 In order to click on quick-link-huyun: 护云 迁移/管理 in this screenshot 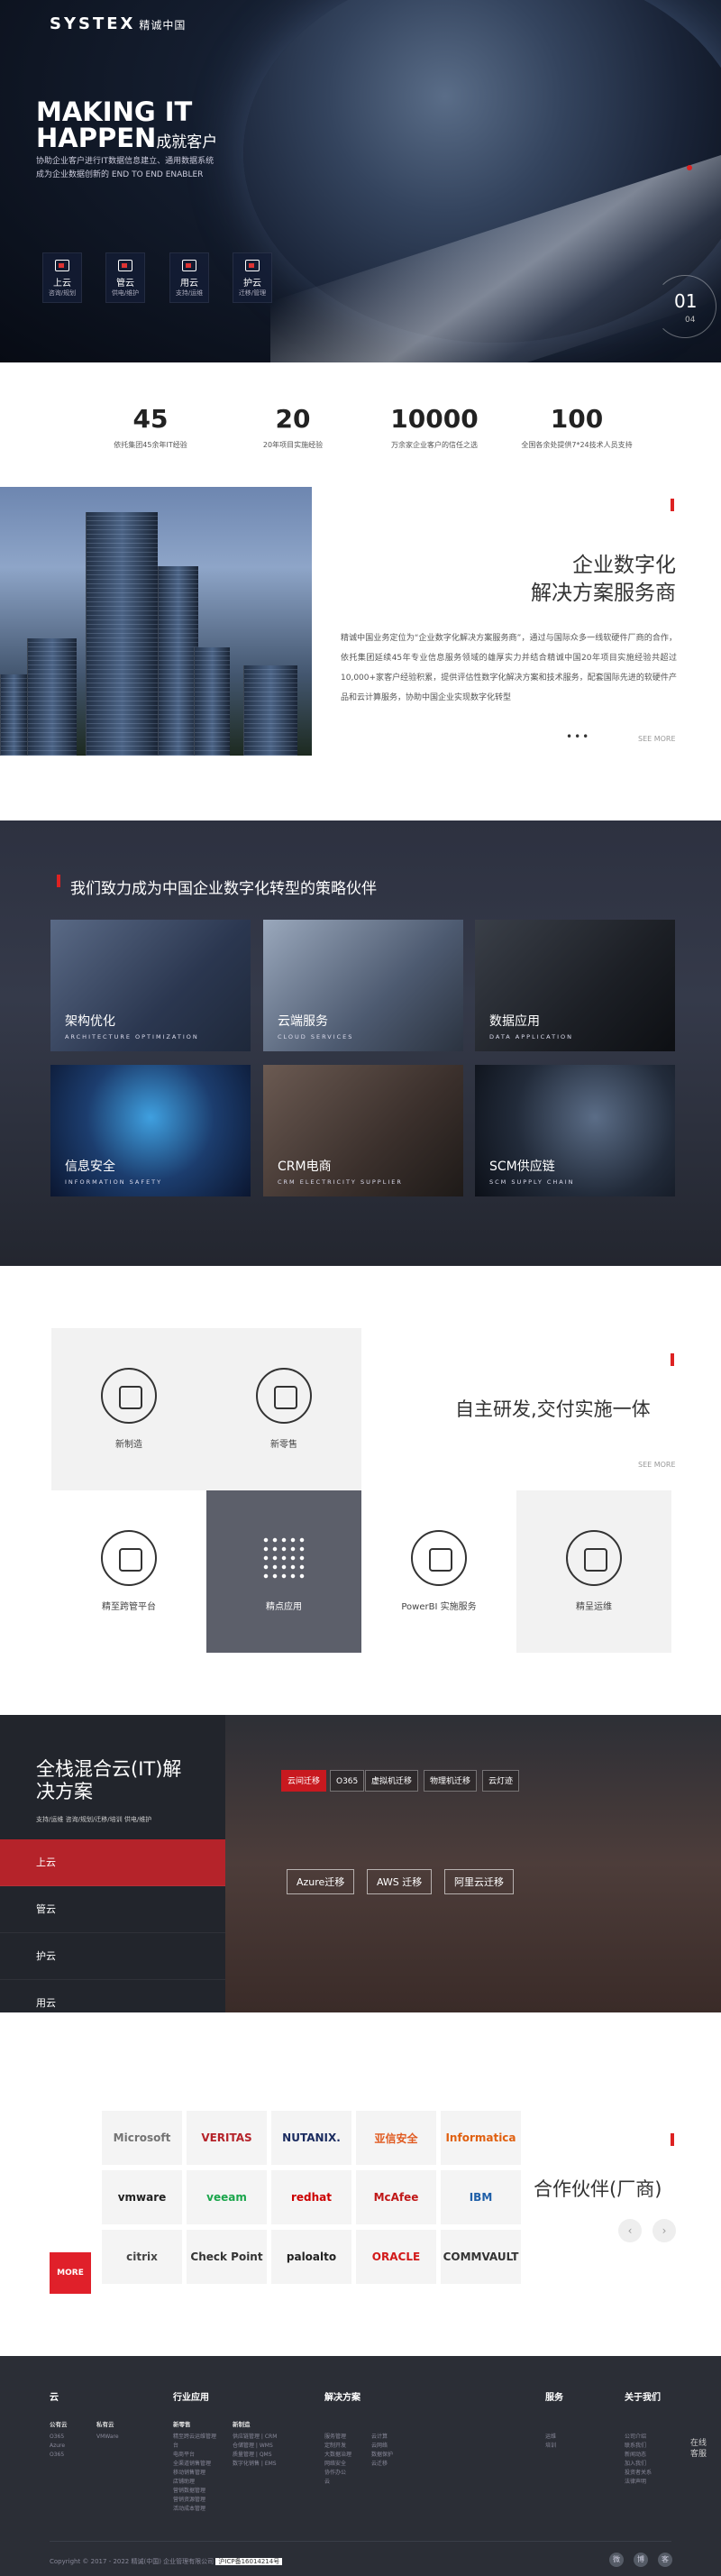, I will do `click(252, 277)`.